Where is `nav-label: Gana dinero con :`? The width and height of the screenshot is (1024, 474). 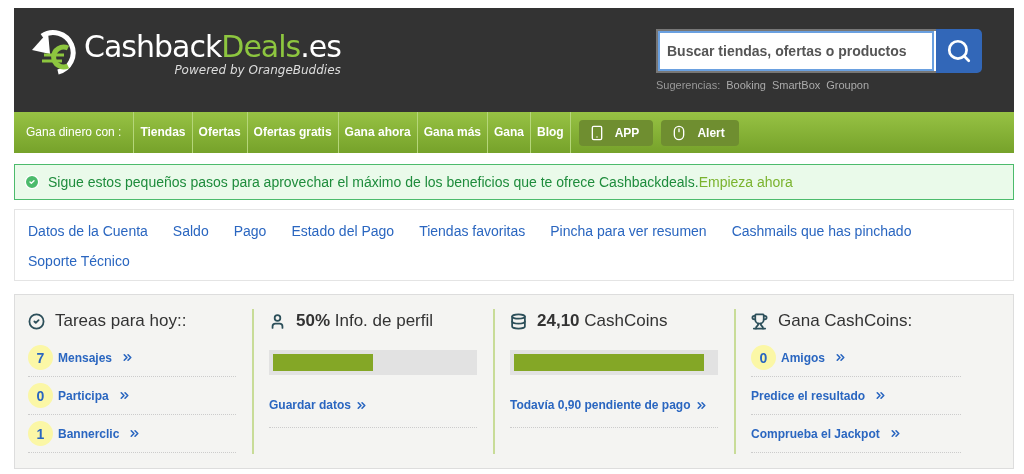
nav-label: Gana dinero con : is located at coordinates (74, 132).